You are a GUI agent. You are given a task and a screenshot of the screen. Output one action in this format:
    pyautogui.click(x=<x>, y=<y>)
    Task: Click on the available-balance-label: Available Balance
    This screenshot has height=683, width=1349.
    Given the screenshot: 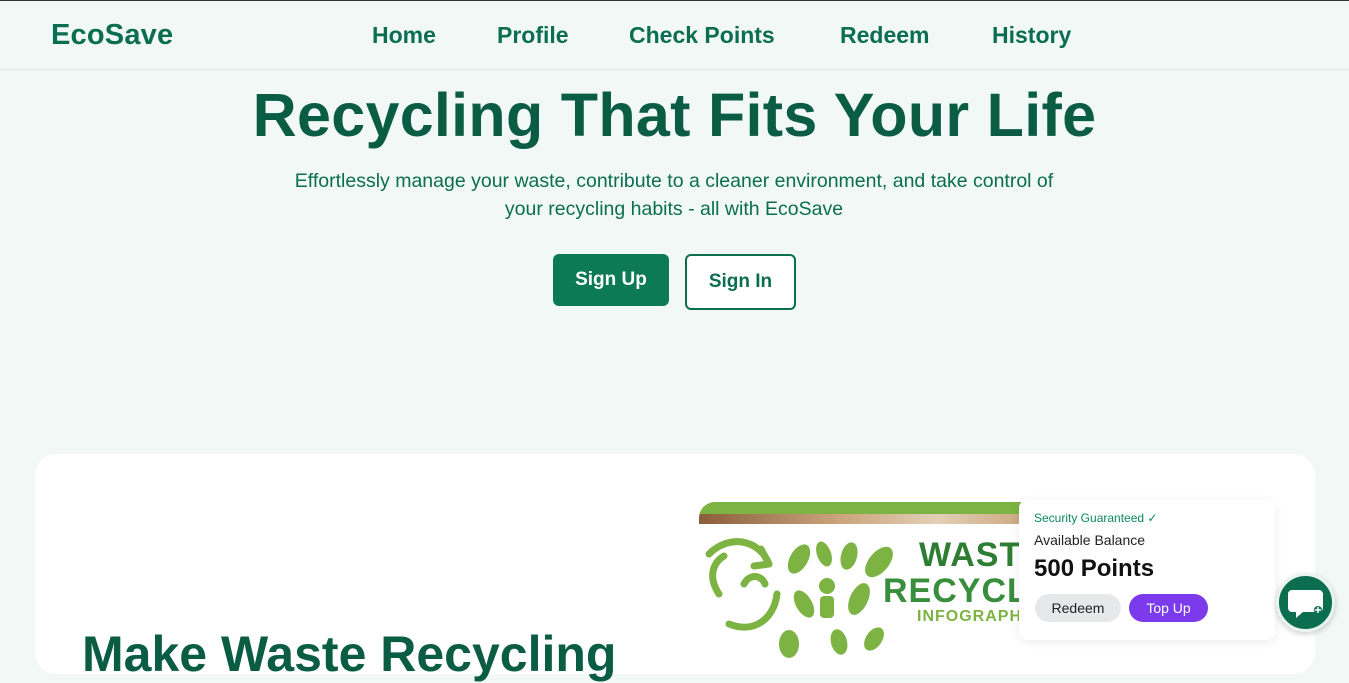 What is the action you would take?
    pyautogui.click(x=1090, y=540)
    